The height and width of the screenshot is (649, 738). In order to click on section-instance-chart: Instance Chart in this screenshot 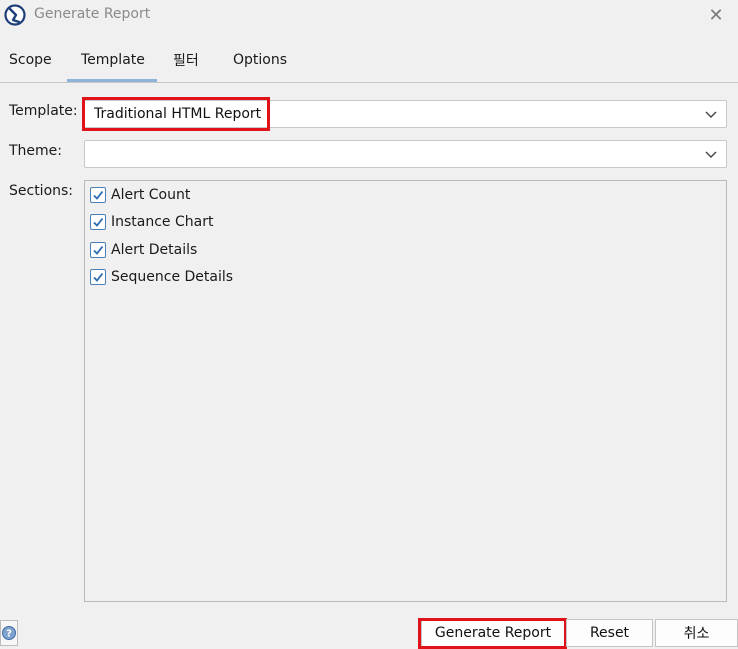, I will do `click(151, 222)`.